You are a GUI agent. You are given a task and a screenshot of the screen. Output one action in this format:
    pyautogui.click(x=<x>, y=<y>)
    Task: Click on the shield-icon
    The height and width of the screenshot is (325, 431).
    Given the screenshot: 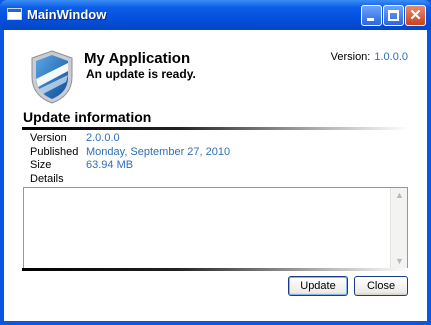 What is the action you would take?
    pyautogui.click(x=52, y=77)
    